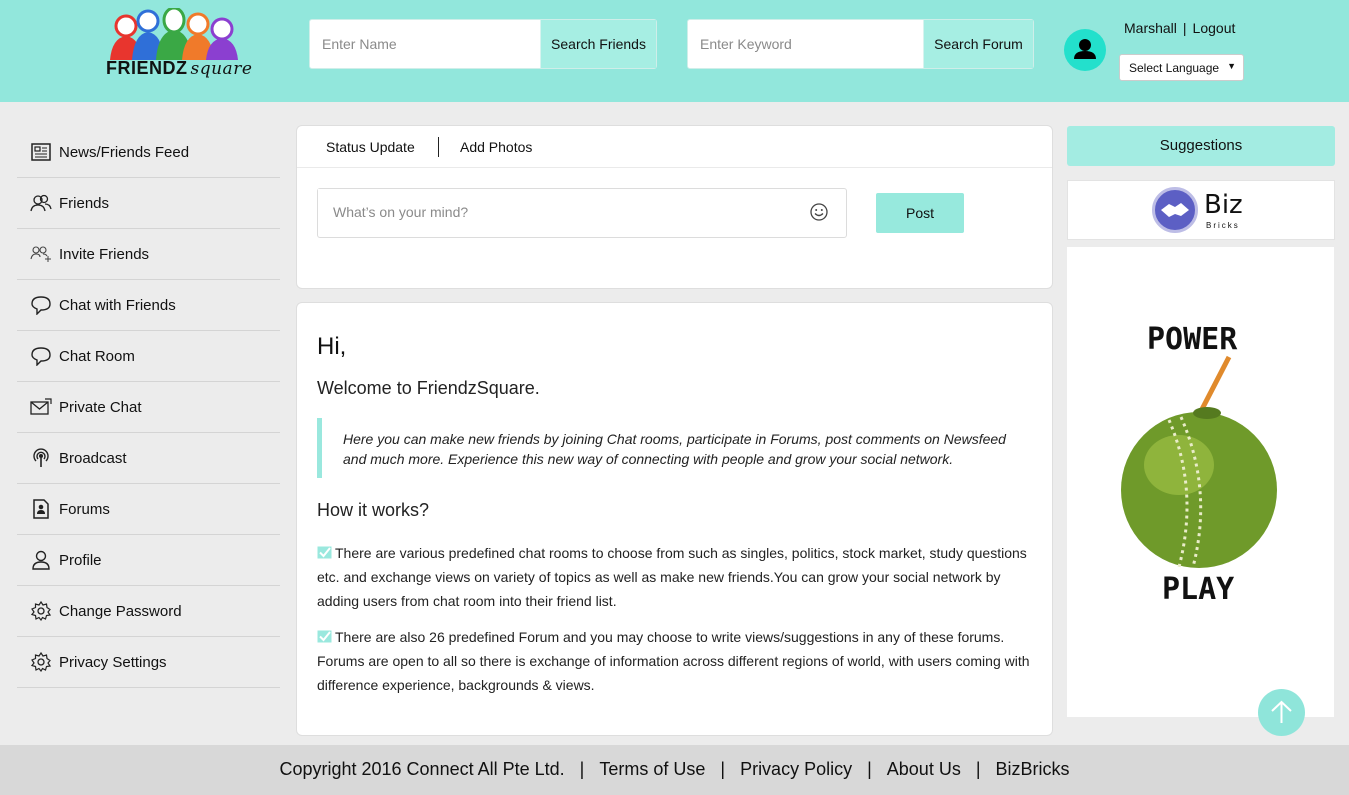  Describe the element at coordinates (920, 213) in the screenshot. I see `post-button: Post` at that location.